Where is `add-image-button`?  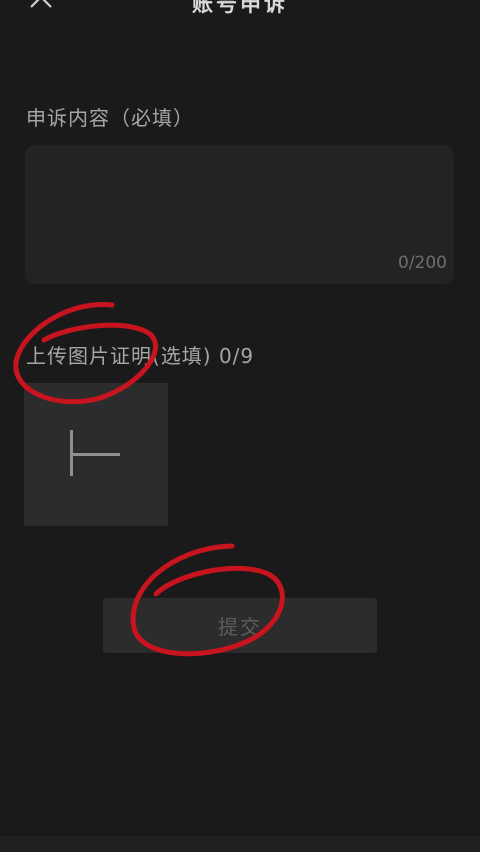
add-image-button is located at coordinates (96, 454).